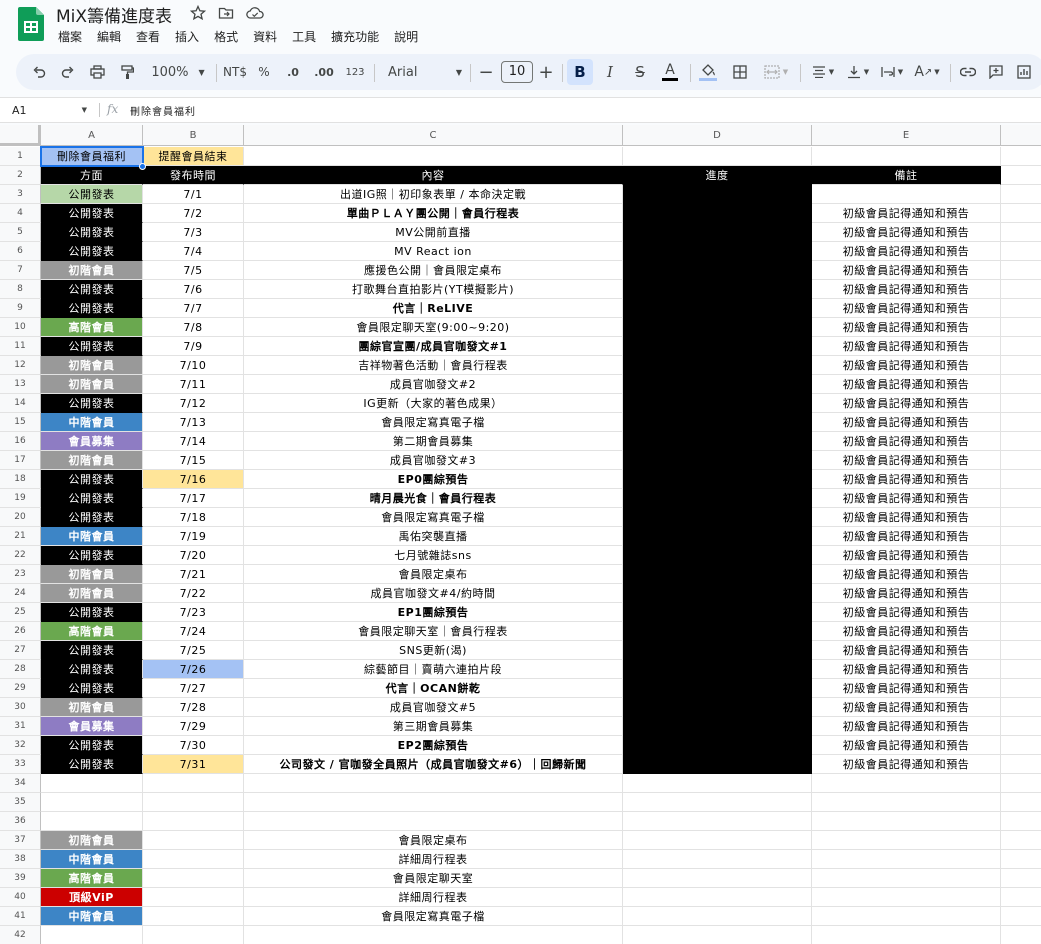 This screenshot has height=944, width=1041. What do you see at coordinates (20, 384) in the screenshot?
I see `row-header: 13` at bounding box center [20, 384].